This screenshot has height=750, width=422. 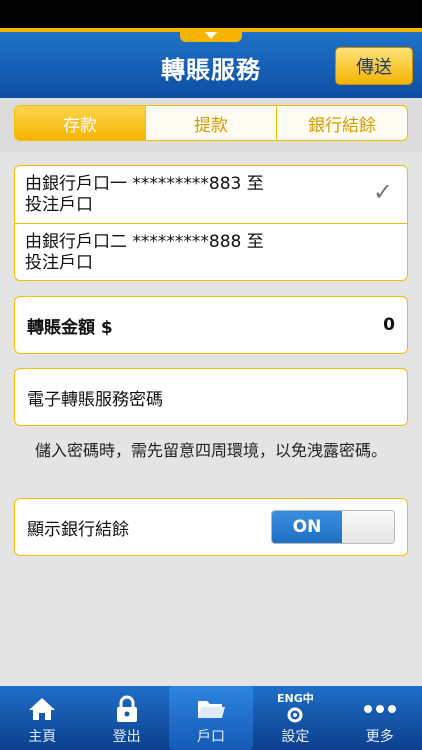 I want to click on segmented-tabs: 存款 提款 銀行結餘, so click(x=211, y=123).